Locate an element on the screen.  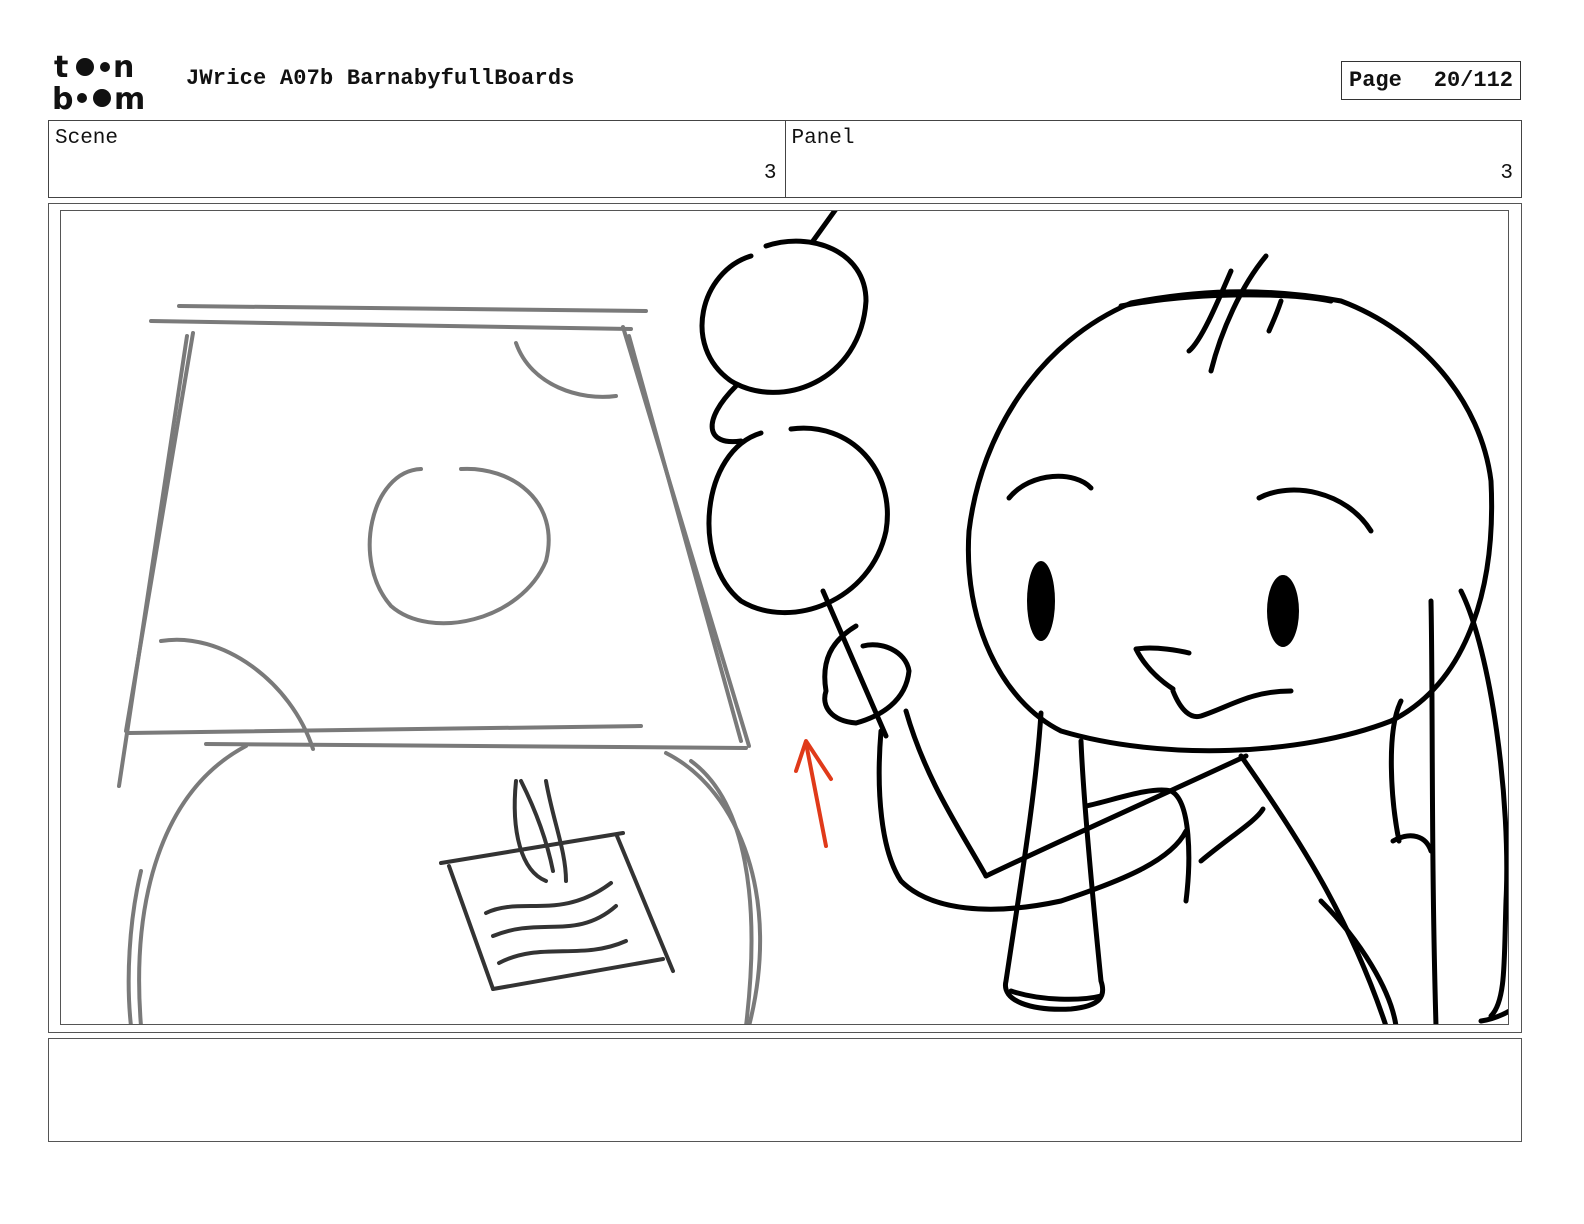
svg-text: n is located at coordinates (123, 68).